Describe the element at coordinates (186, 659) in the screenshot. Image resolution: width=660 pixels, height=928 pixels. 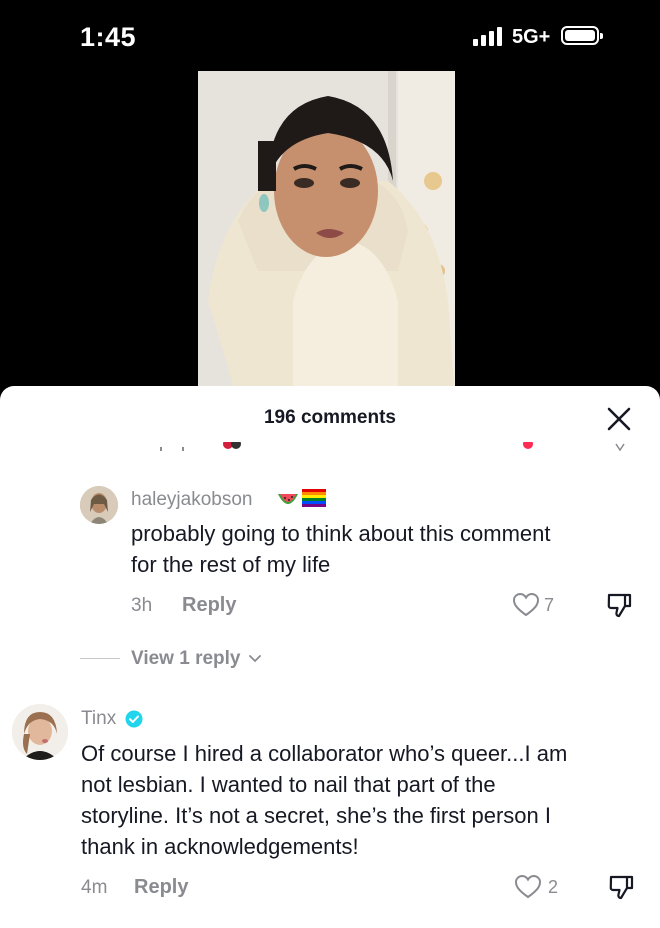
I see `view-replies-button: View 1 reply` at that location.